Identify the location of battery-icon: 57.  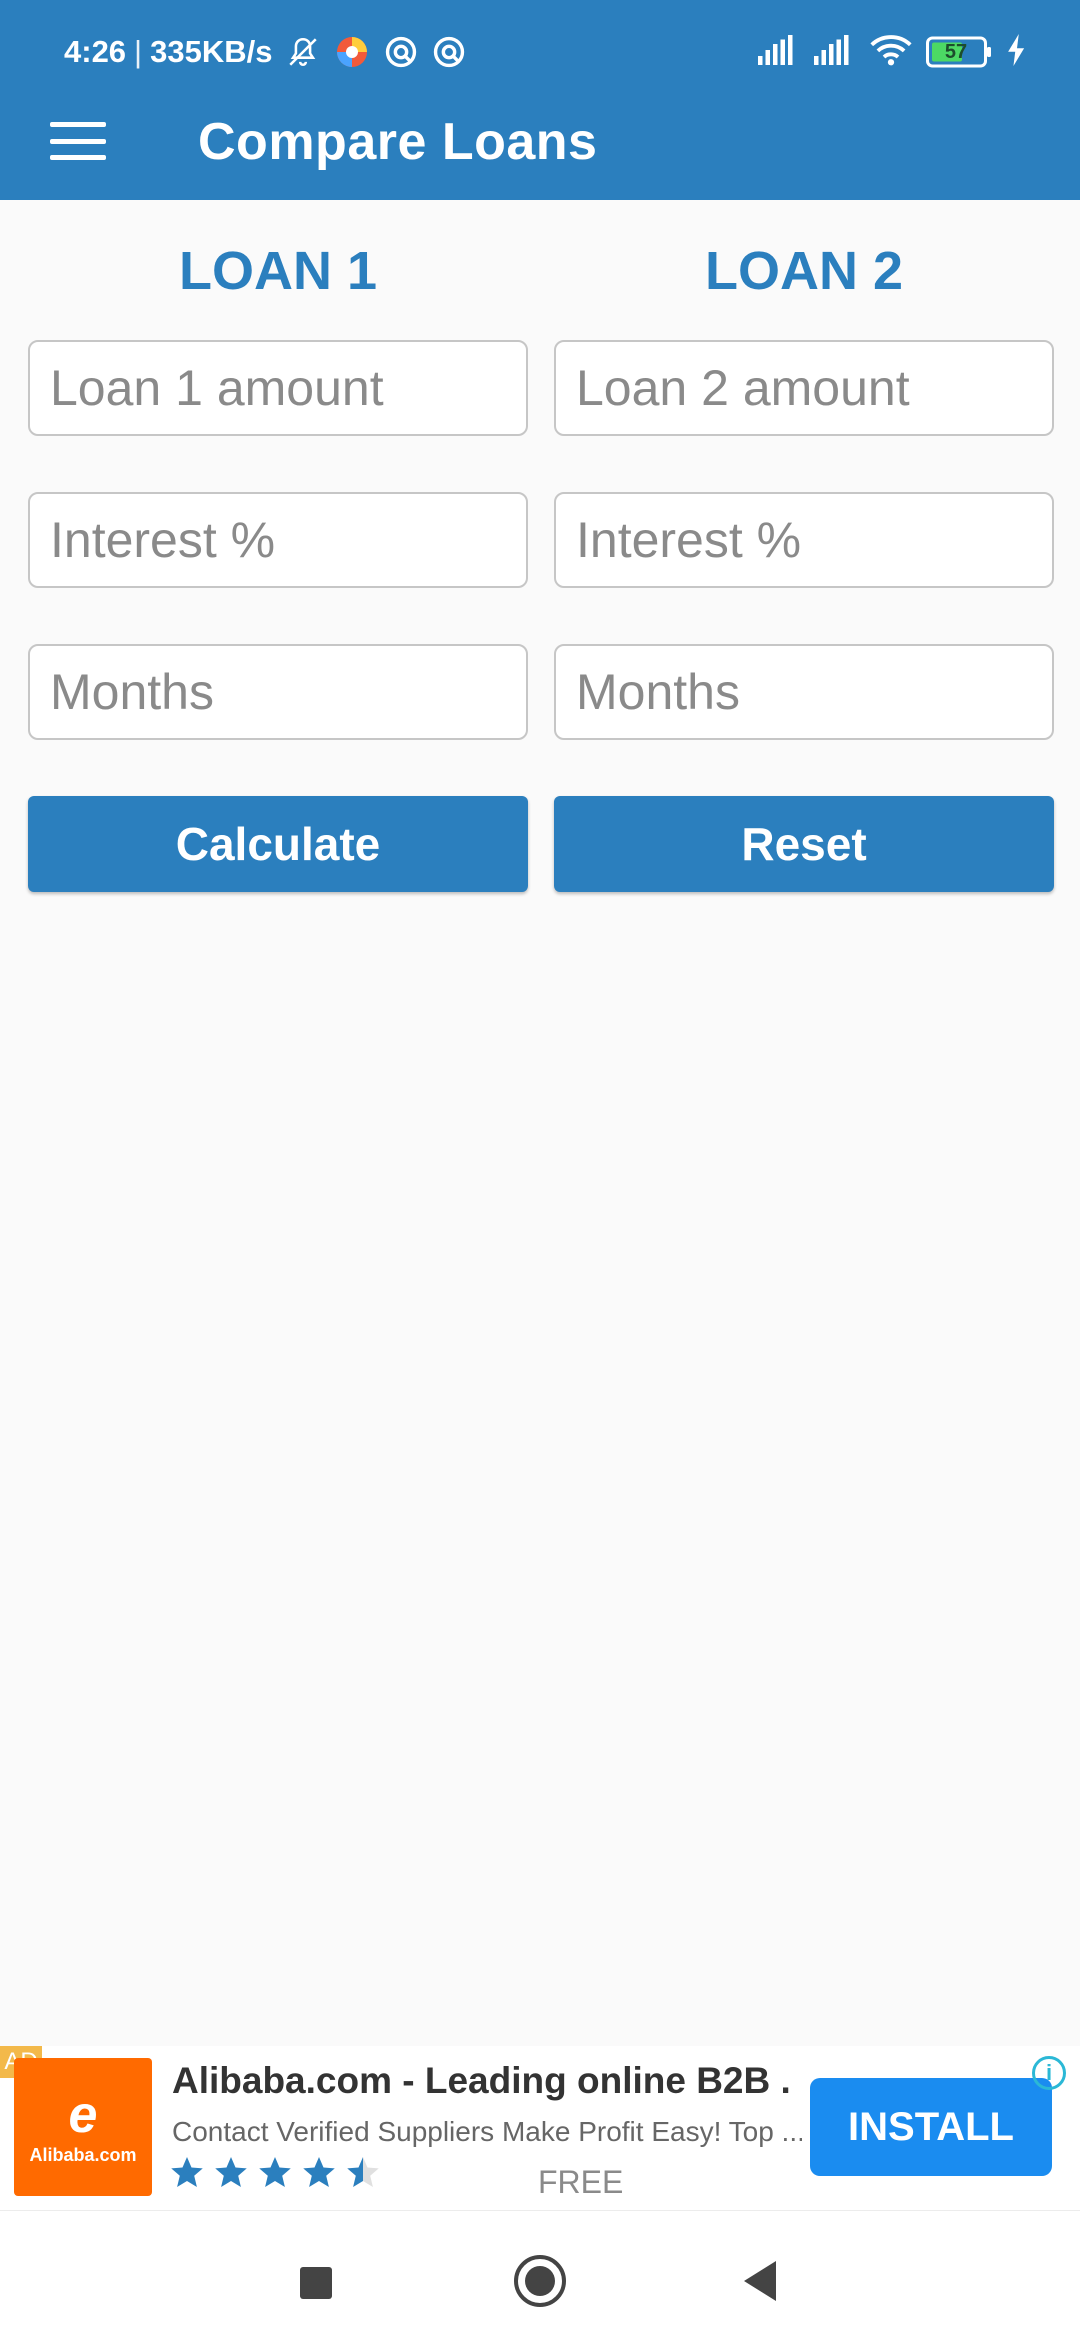
(959, 52).